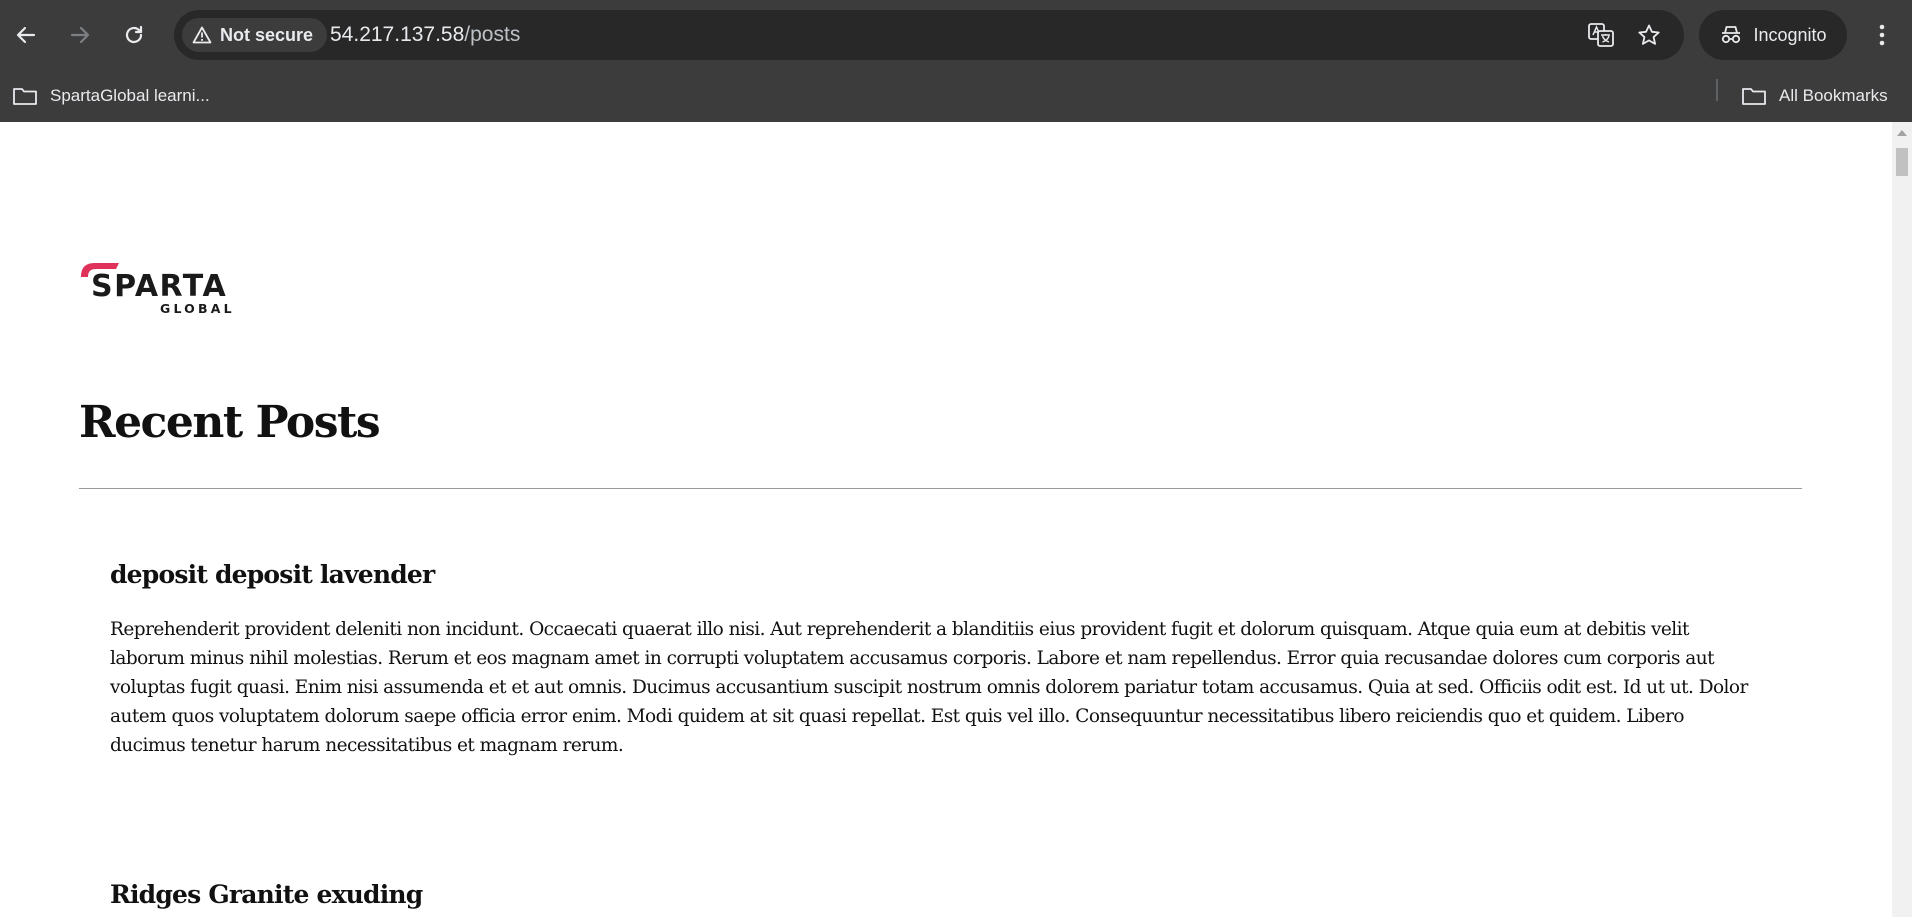 The image size is (1912, 917). I want to click on forward-icon, so click(80, 35).